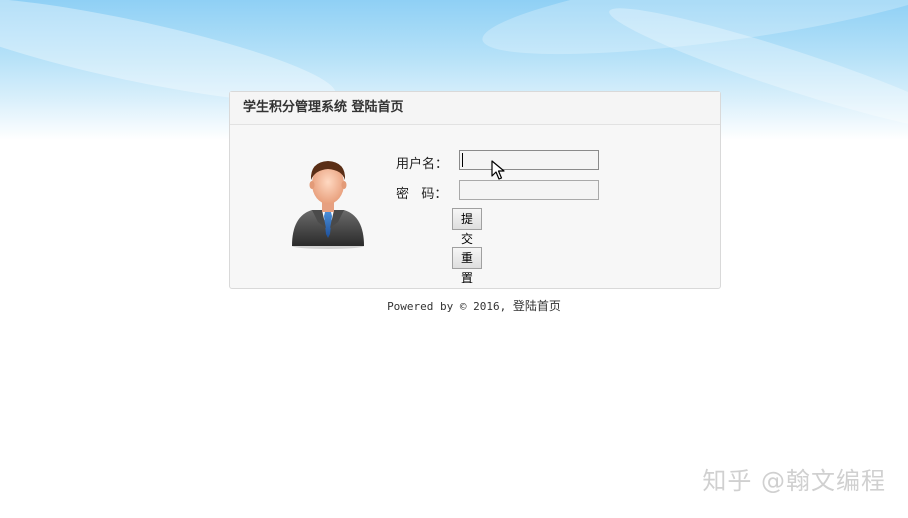 The image size is (908, 518). What do you see at coordinates (537, 306) in the screenshot?
I see `footer-site-link: 登陆首页` at bounding box center [537, 306].